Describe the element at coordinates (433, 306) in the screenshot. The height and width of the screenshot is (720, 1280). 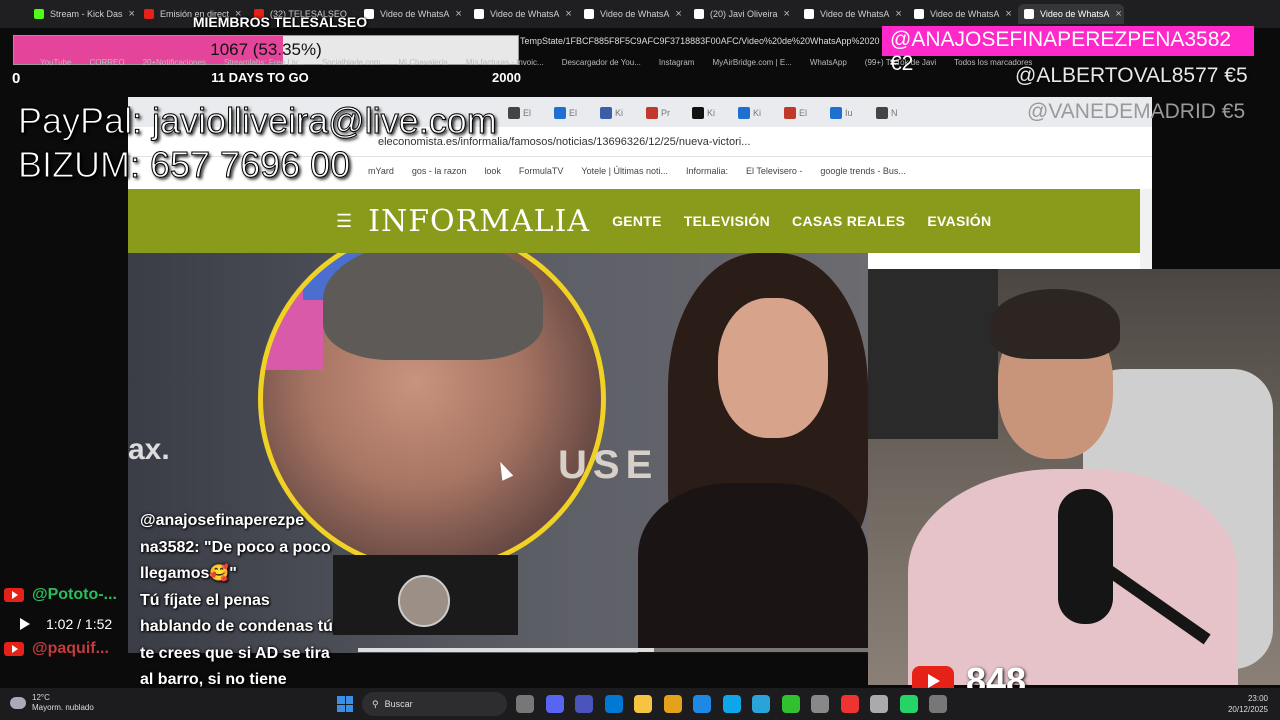
I see `man-hair` at that location.